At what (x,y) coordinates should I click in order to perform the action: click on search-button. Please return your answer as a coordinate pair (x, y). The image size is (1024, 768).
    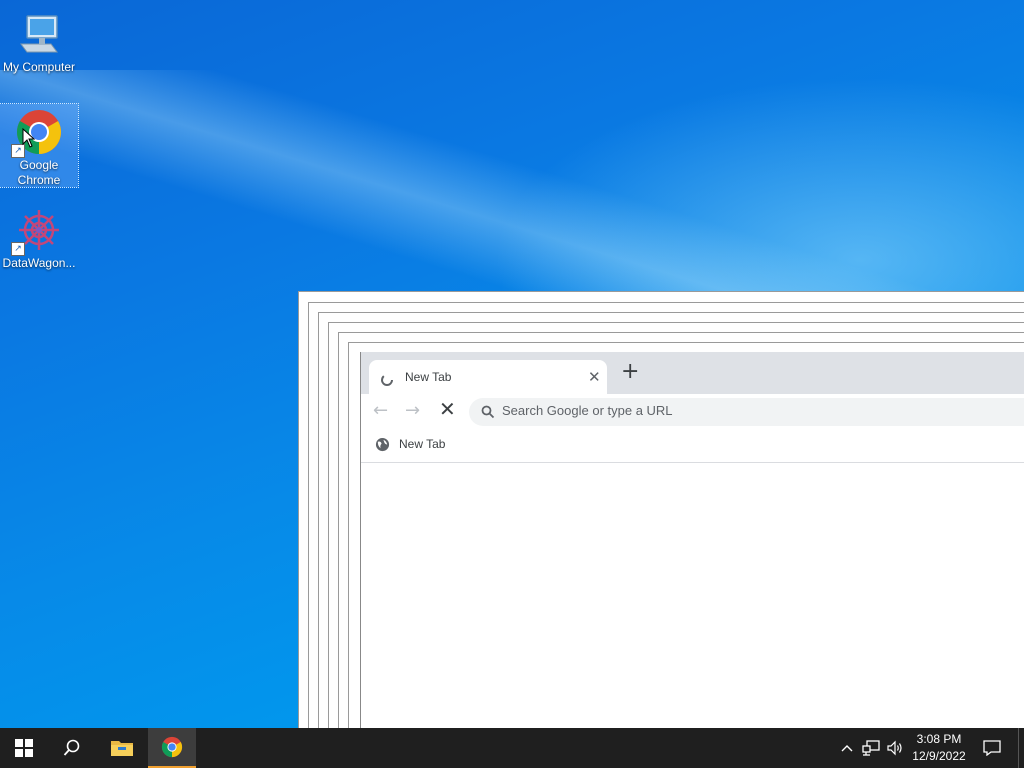
    Looking at the image, I should click on (72, 748).